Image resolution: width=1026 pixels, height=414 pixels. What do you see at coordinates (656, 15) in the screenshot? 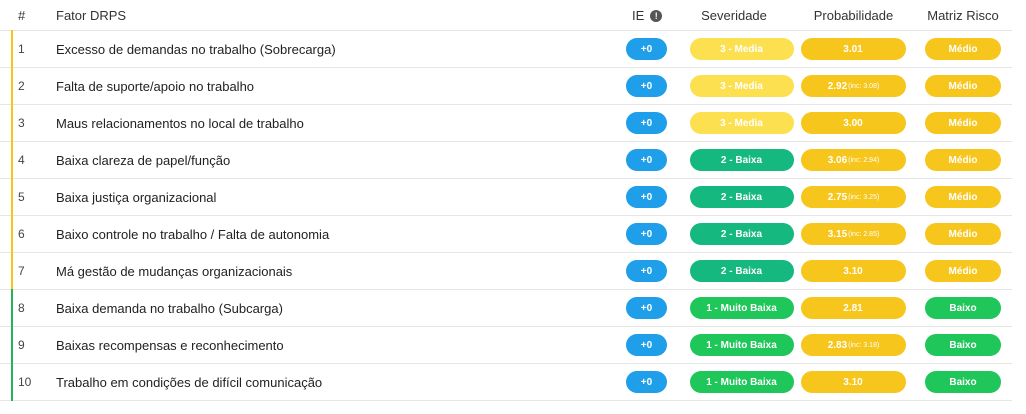
I see `info-icon: !` at bounding box center [656, 15].